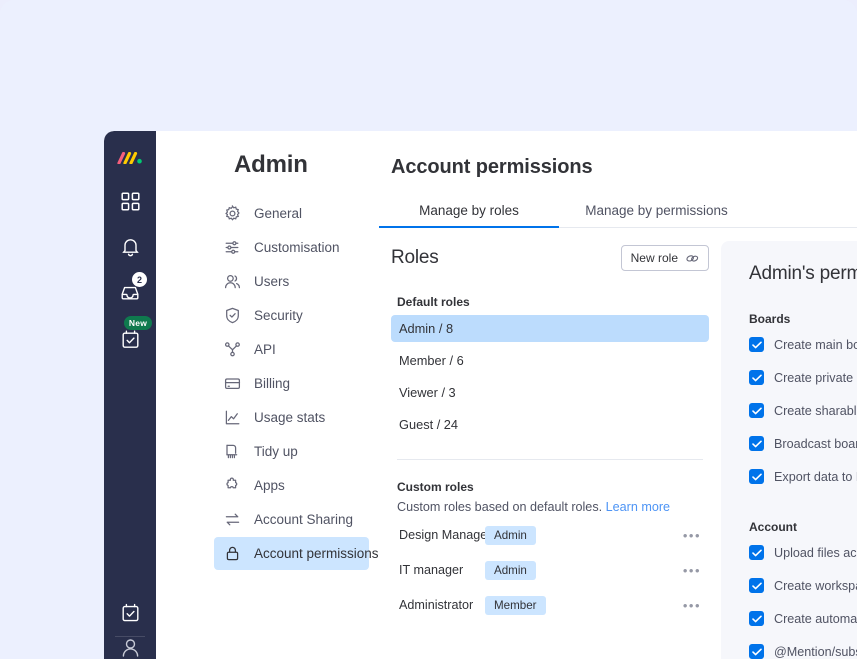 The width and height of the screenshot is (857, 659). Describe the element at coordinates (492, 167) in the screenshot. I see `content-title: Account permissions` at that location.